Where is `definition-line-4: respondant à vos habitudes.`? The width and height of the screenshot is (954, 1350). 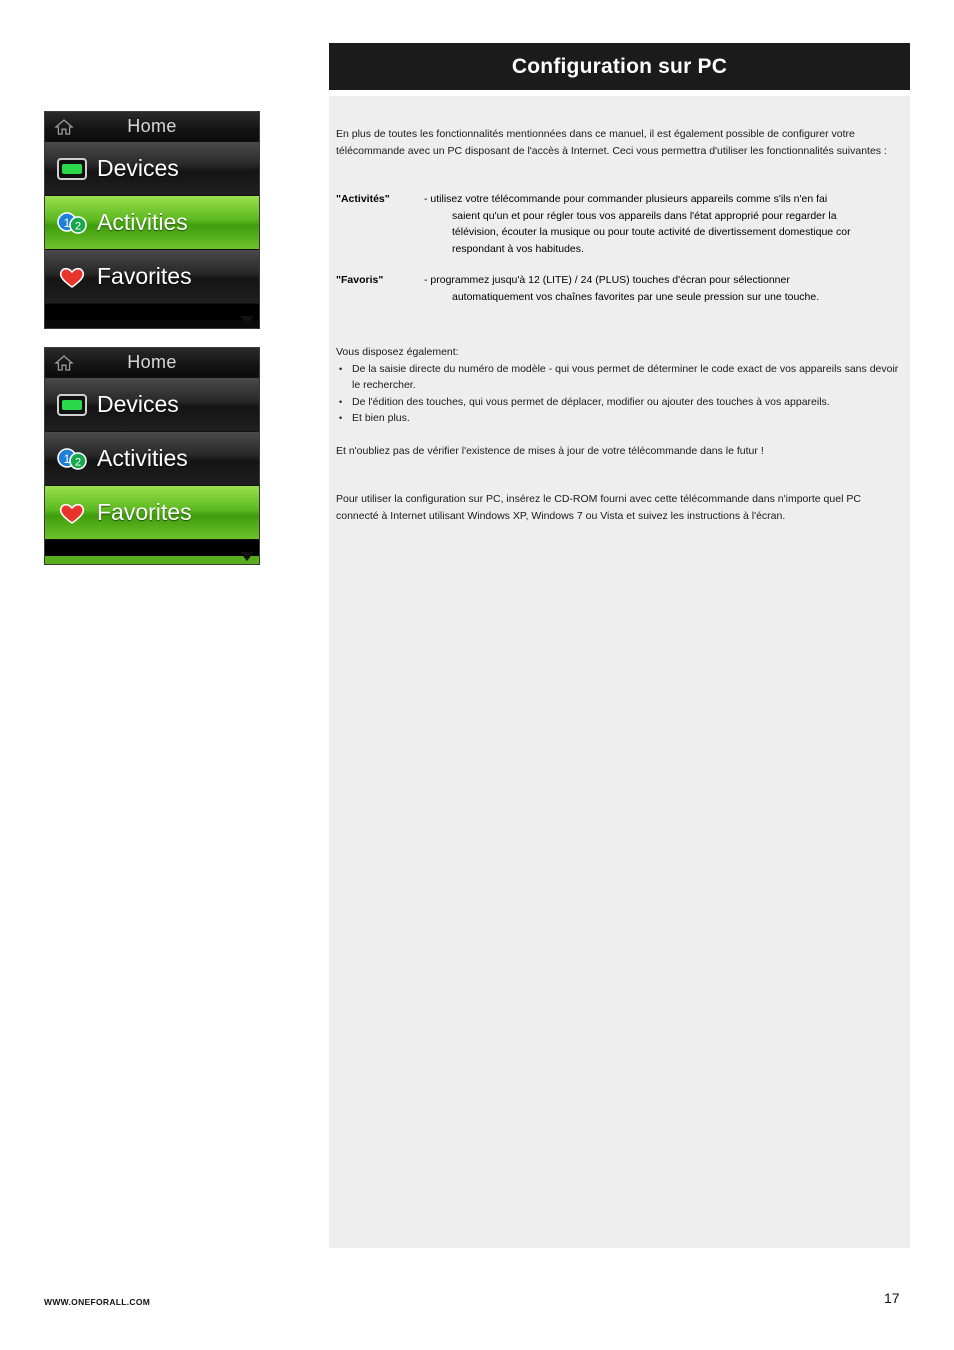
definition-line-4: respondant à vos habitudes. is located at coordinates (518, 248).